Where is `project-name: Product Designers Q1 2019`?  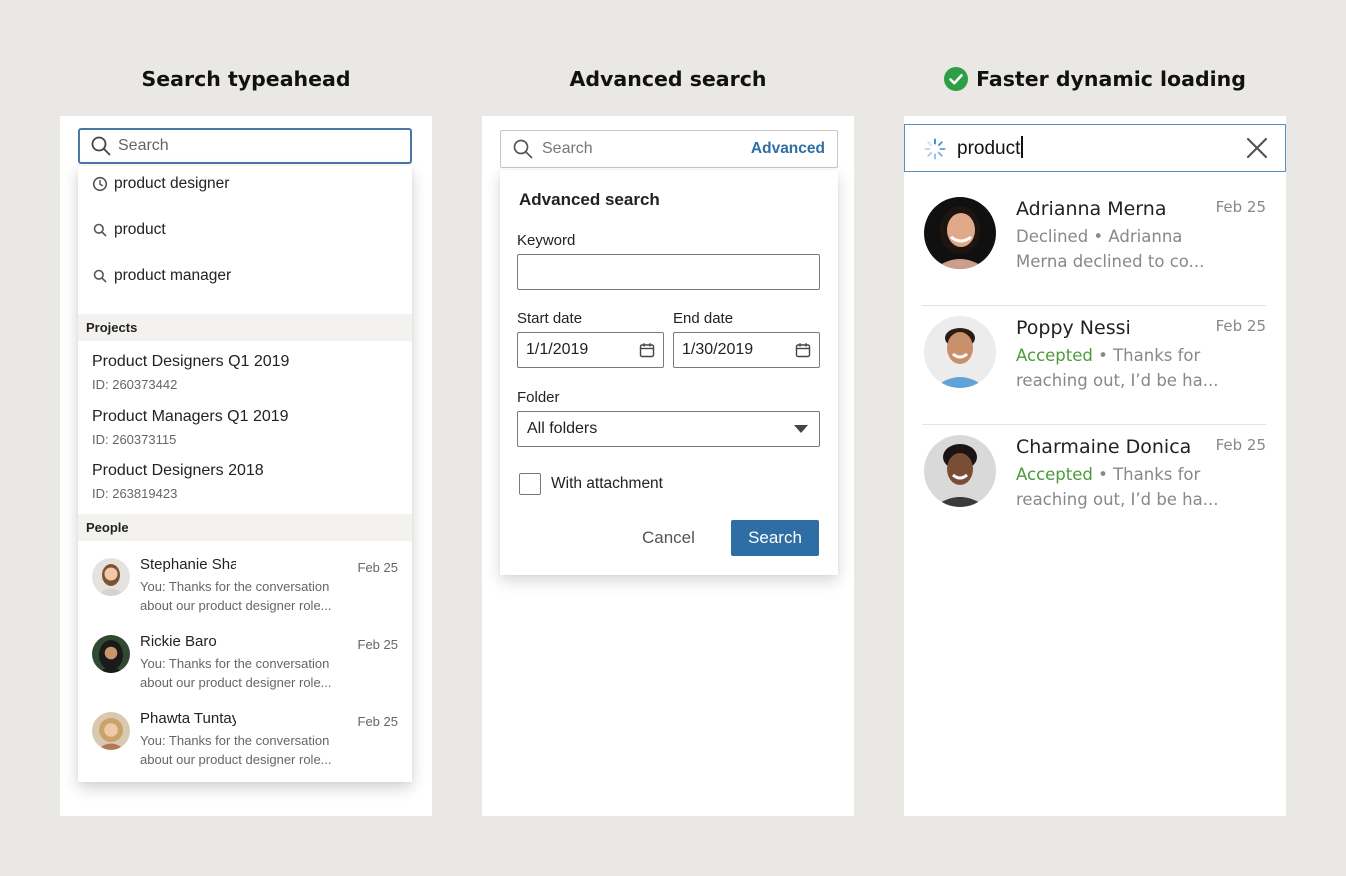
project-name: Product Designers Q1 2019 is located at coordinates (191, 361).